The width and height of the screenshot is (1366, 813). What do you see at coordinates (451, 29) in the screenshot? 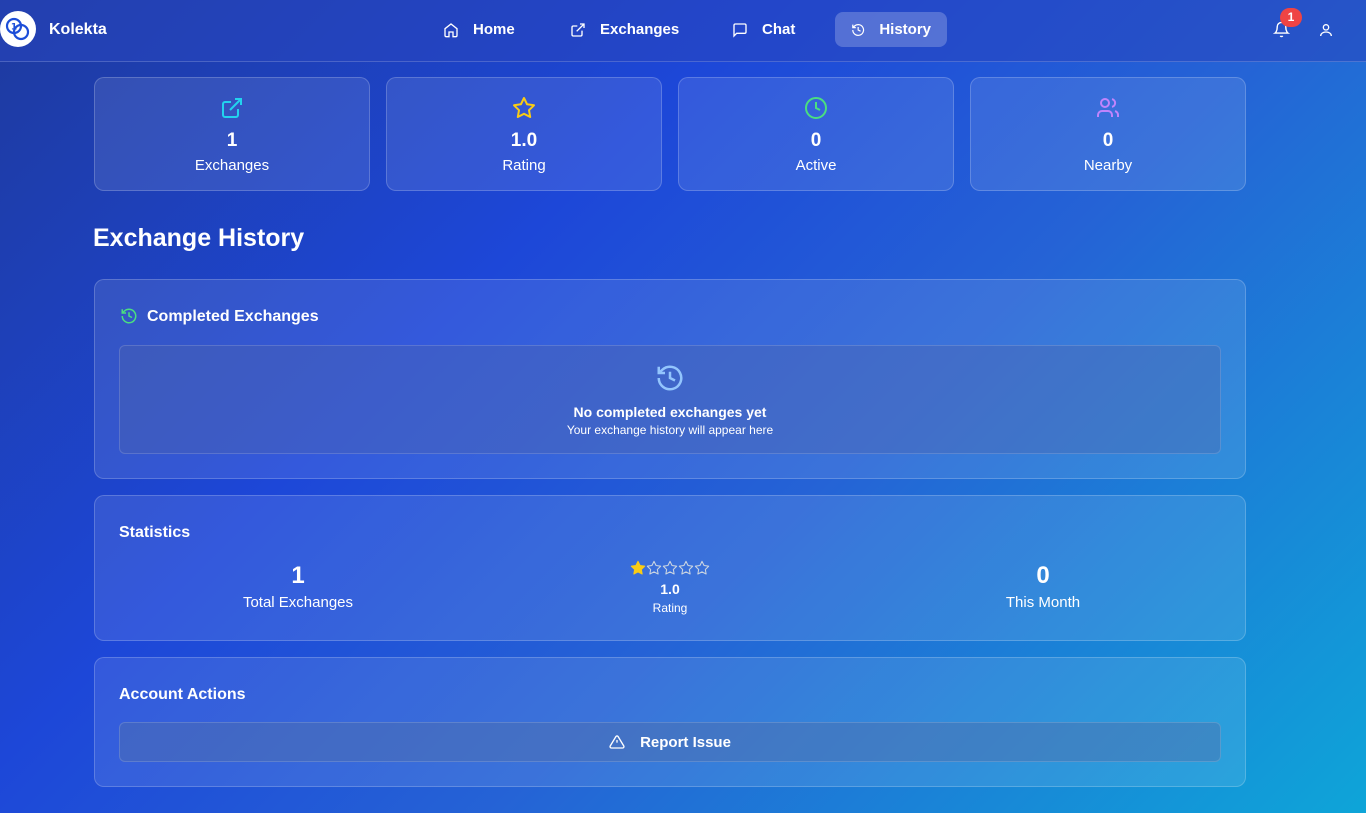
I see `home-icon` at bounding box center [451, 29].